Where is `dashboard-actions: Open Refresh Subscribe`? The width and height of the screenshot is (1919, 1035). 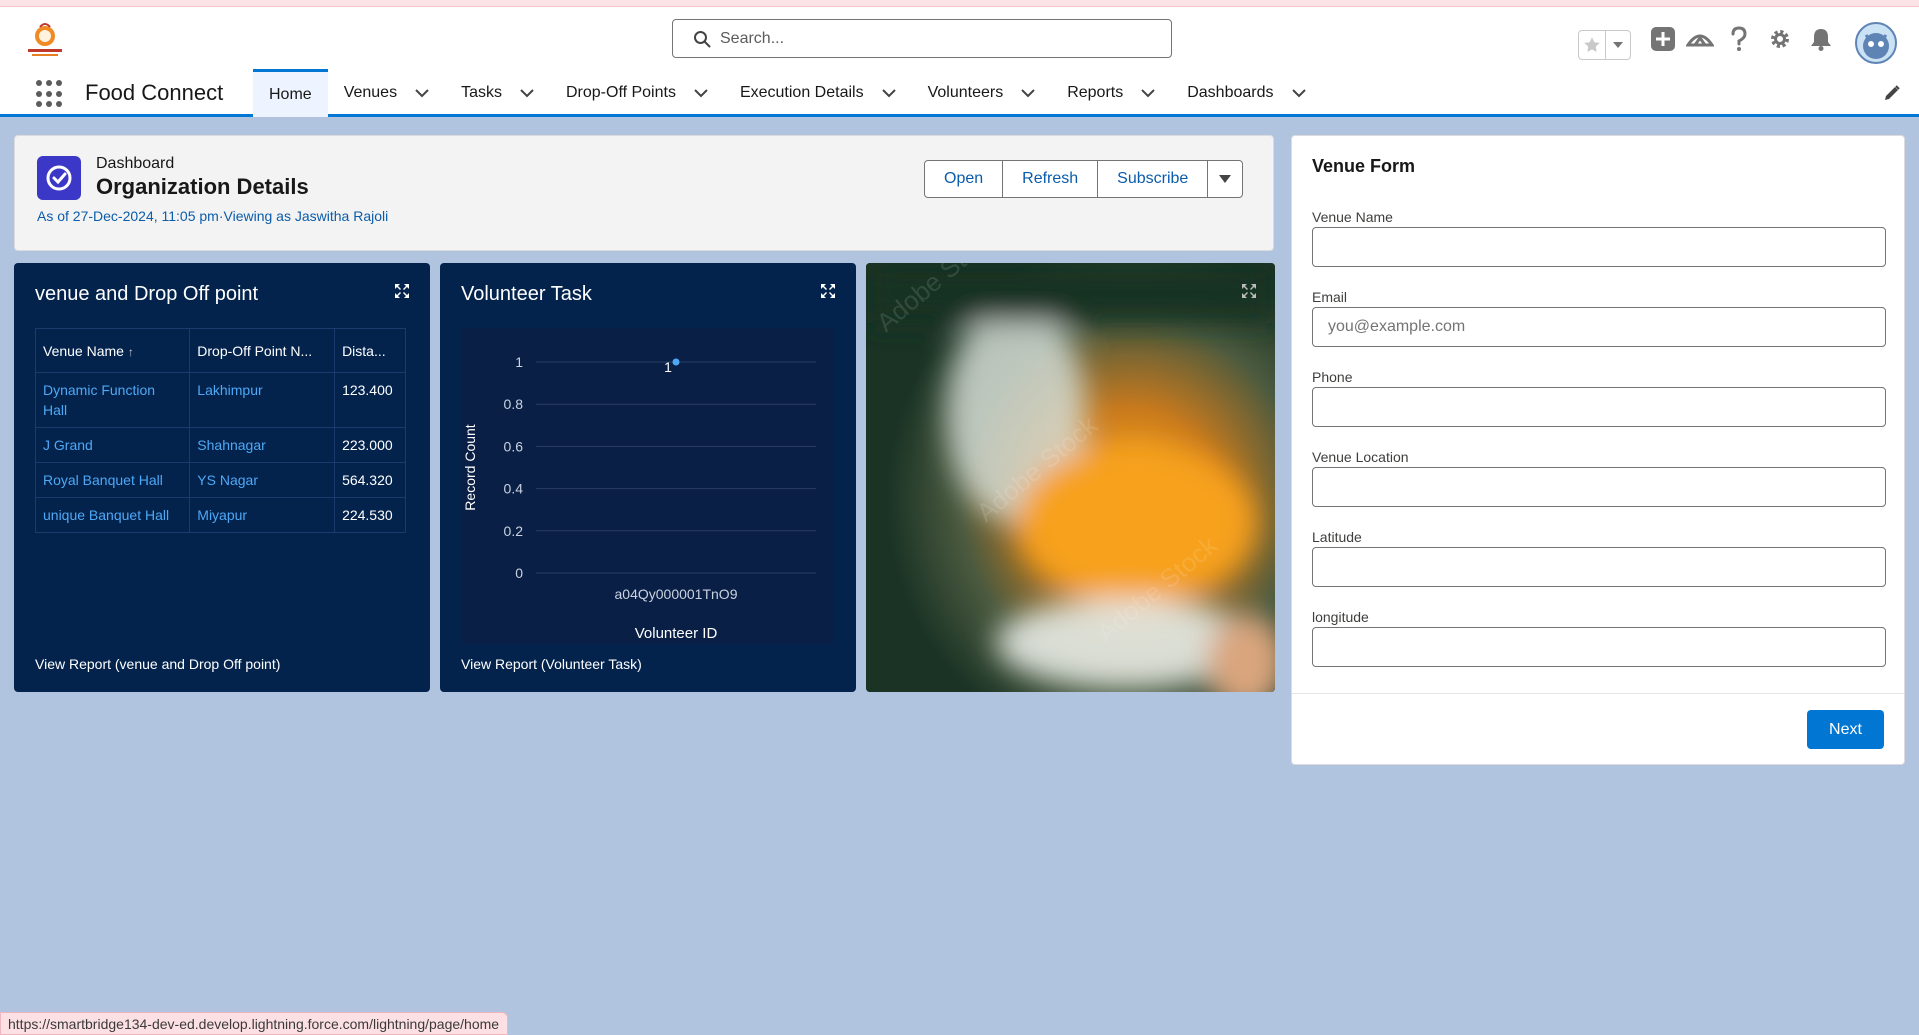 dashboard-actions: Open Refresh Subscribe is located at coordinates (1084, 179).